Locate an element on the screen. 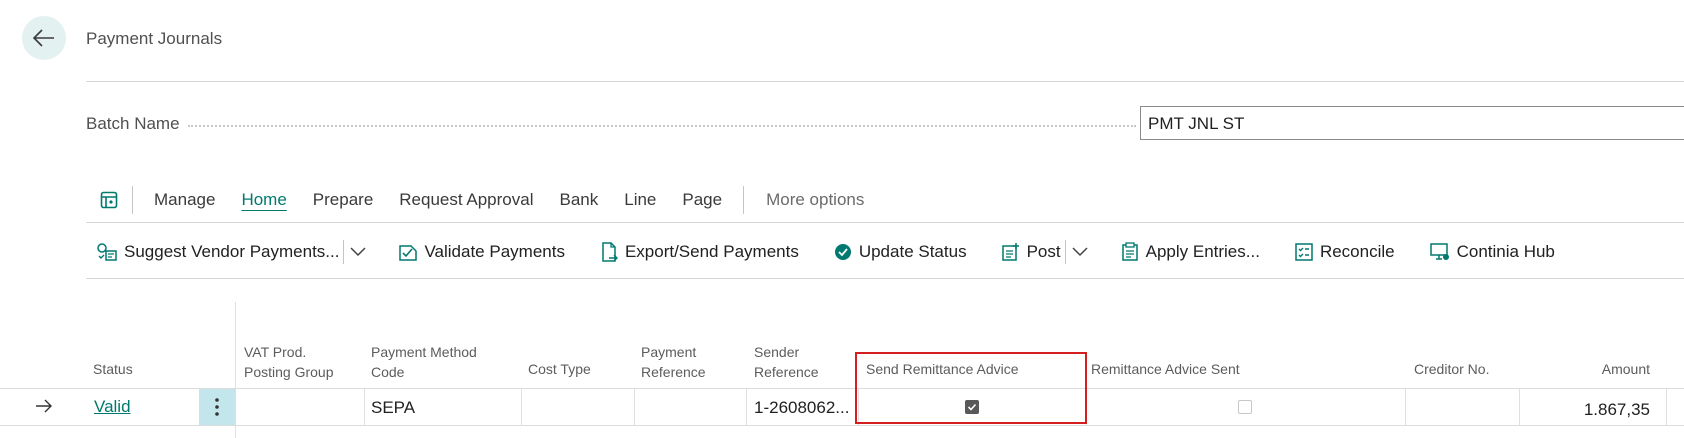 The image size is (1684, 438). arrow-left-icon is located at coordinates (43, 38).